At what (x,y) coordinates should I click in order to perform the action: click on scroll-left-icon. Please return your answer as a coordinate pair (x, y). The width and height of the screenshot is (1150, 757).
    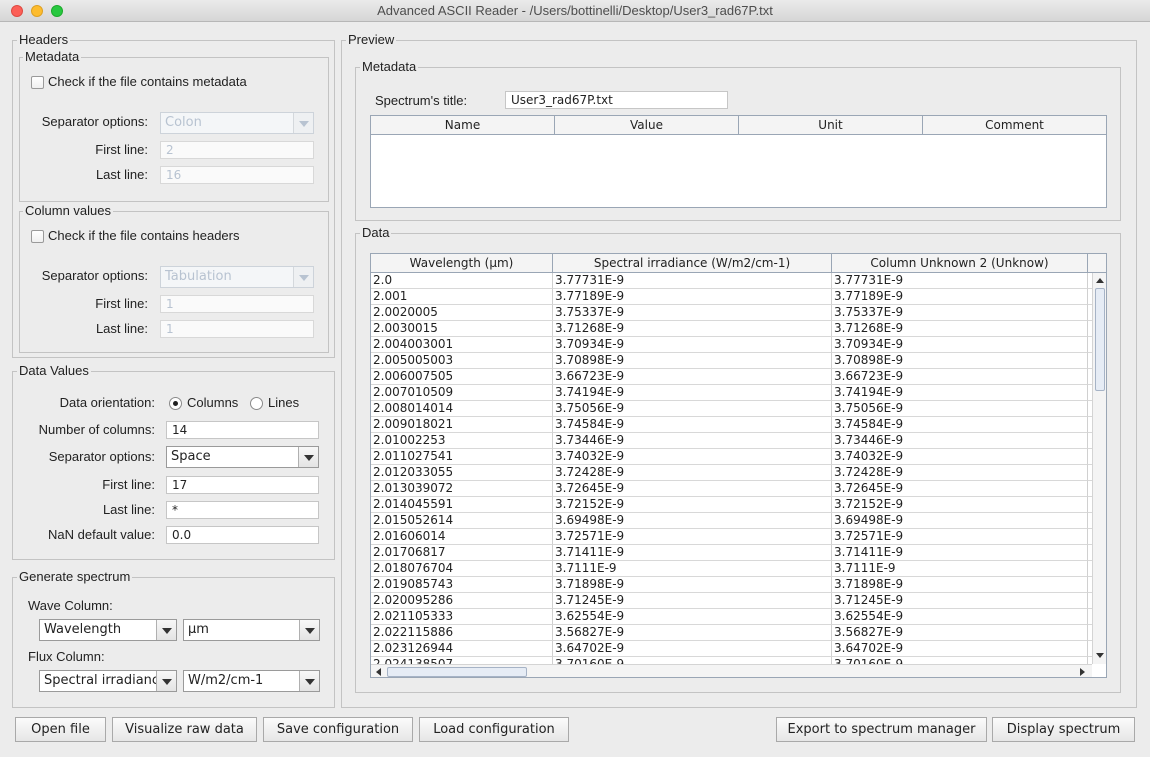
    Looking at the image, I should click on (378, 672).